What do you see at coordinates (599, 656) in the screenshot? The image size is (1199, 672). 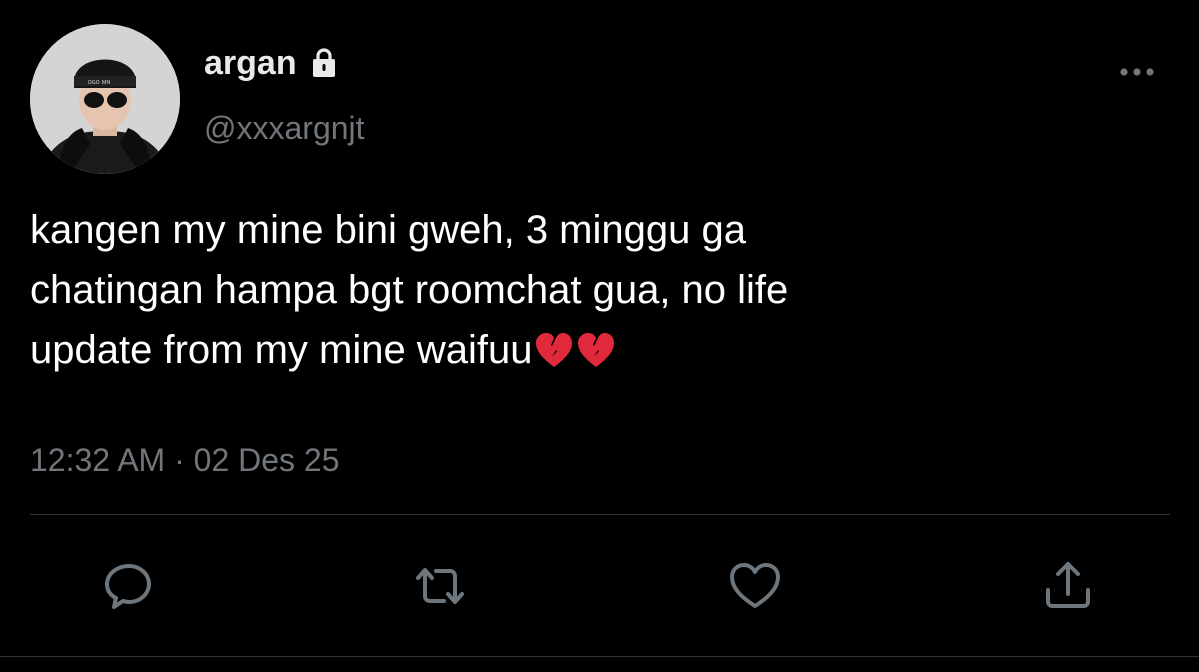 I see `bottom-divider` at bounding box center [599, 656].